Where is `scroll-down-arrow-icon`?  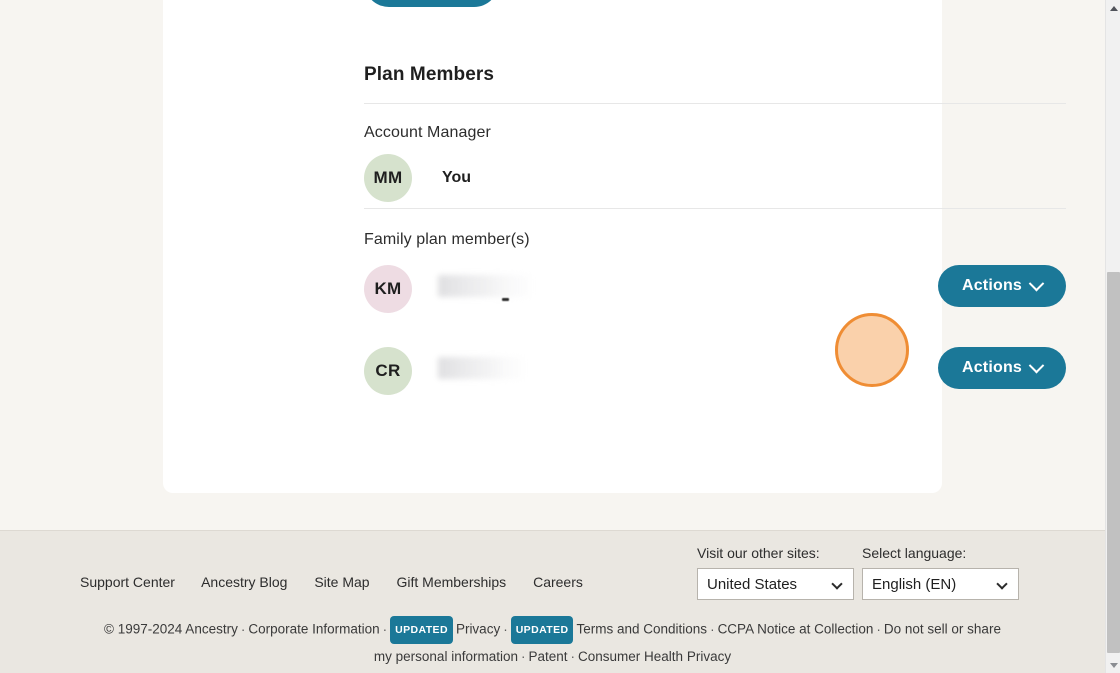
scroll-down-arrow-icon is located at coordinates (1113, 665).